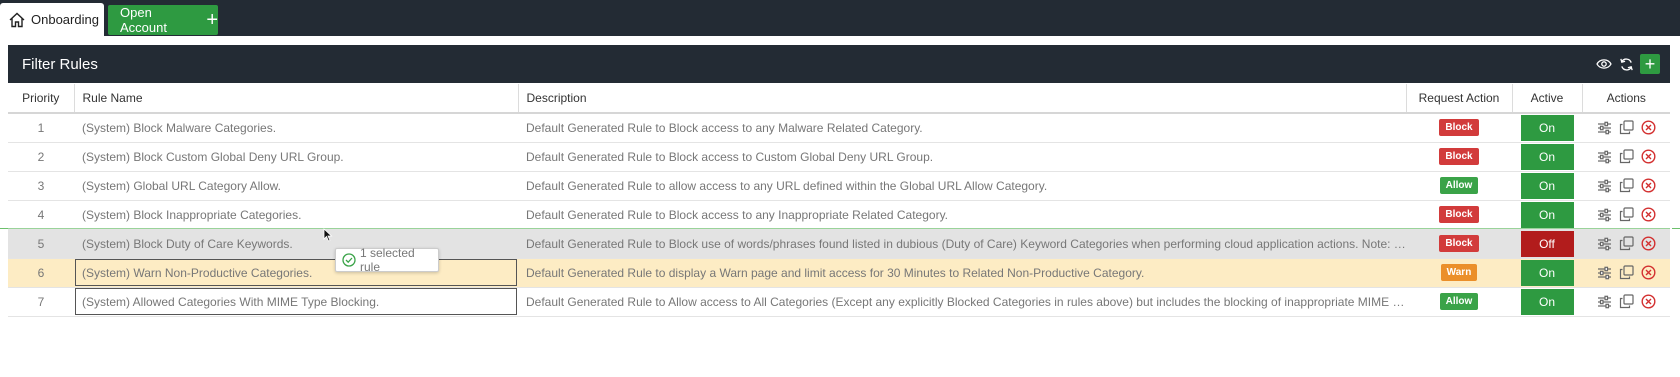  What do you see at coordinates (41, 215) in the screenshot?
I see `cell-priority: 4` at bounding box center [41, 215].